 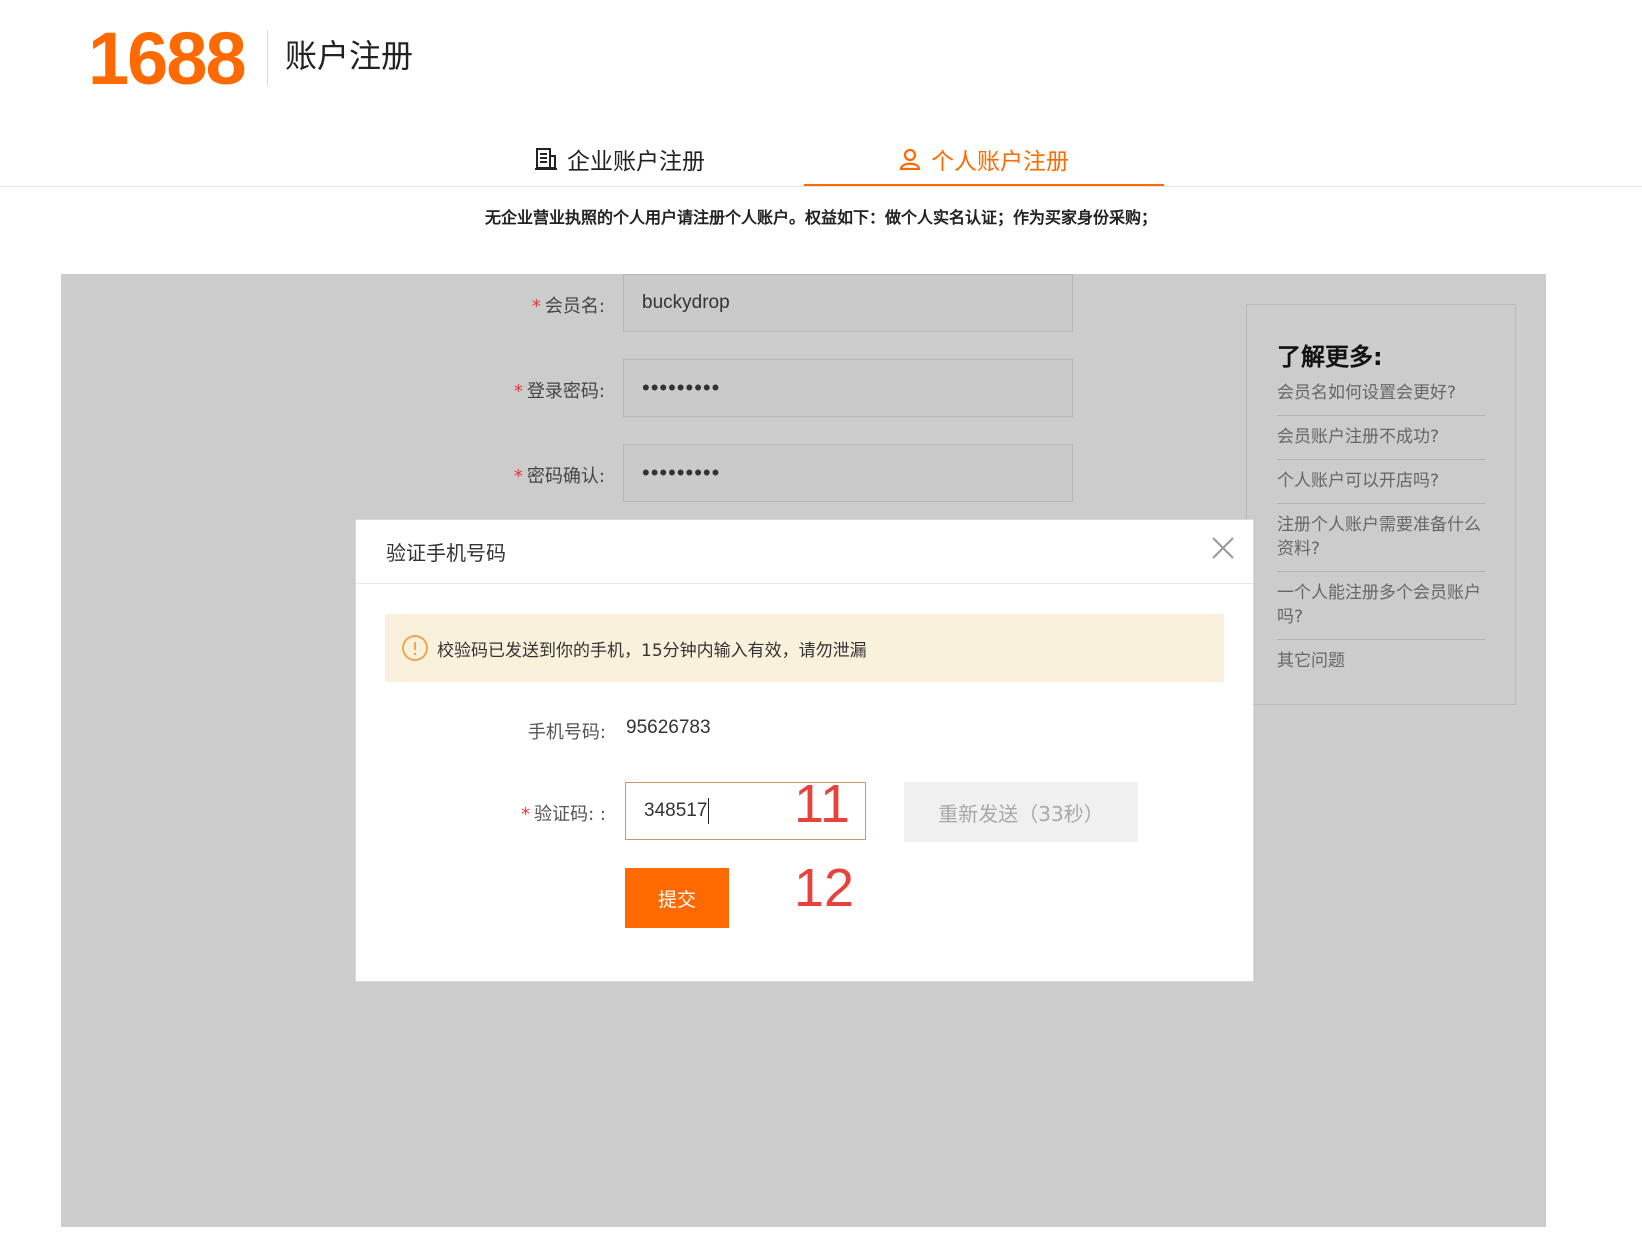 What do you see at coordinates (848, 303) in the screenshot?
I see `member-name-input: buckydrop` at bounding box center [848, 303].